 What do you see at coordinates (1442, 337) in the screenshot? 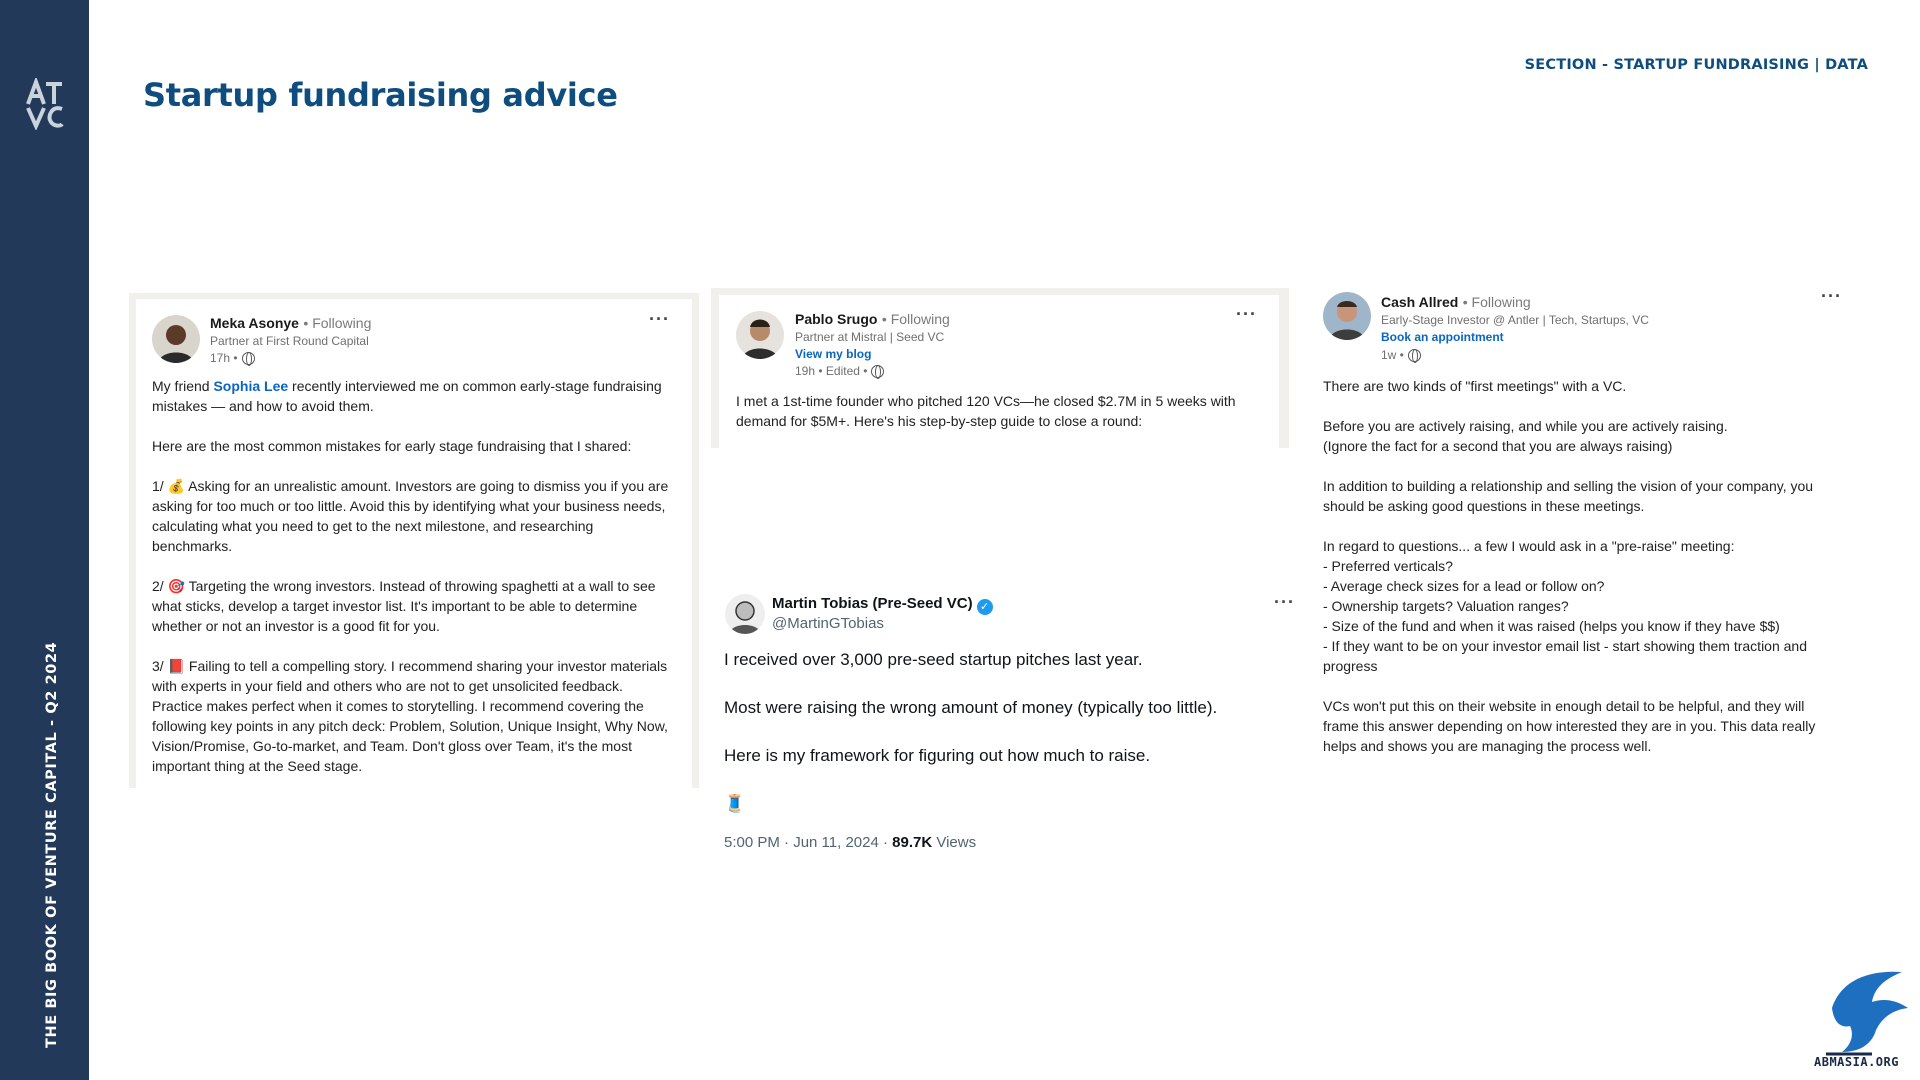
I see `appointment-link: Book an appointment` at bounding box center [1442, 337].